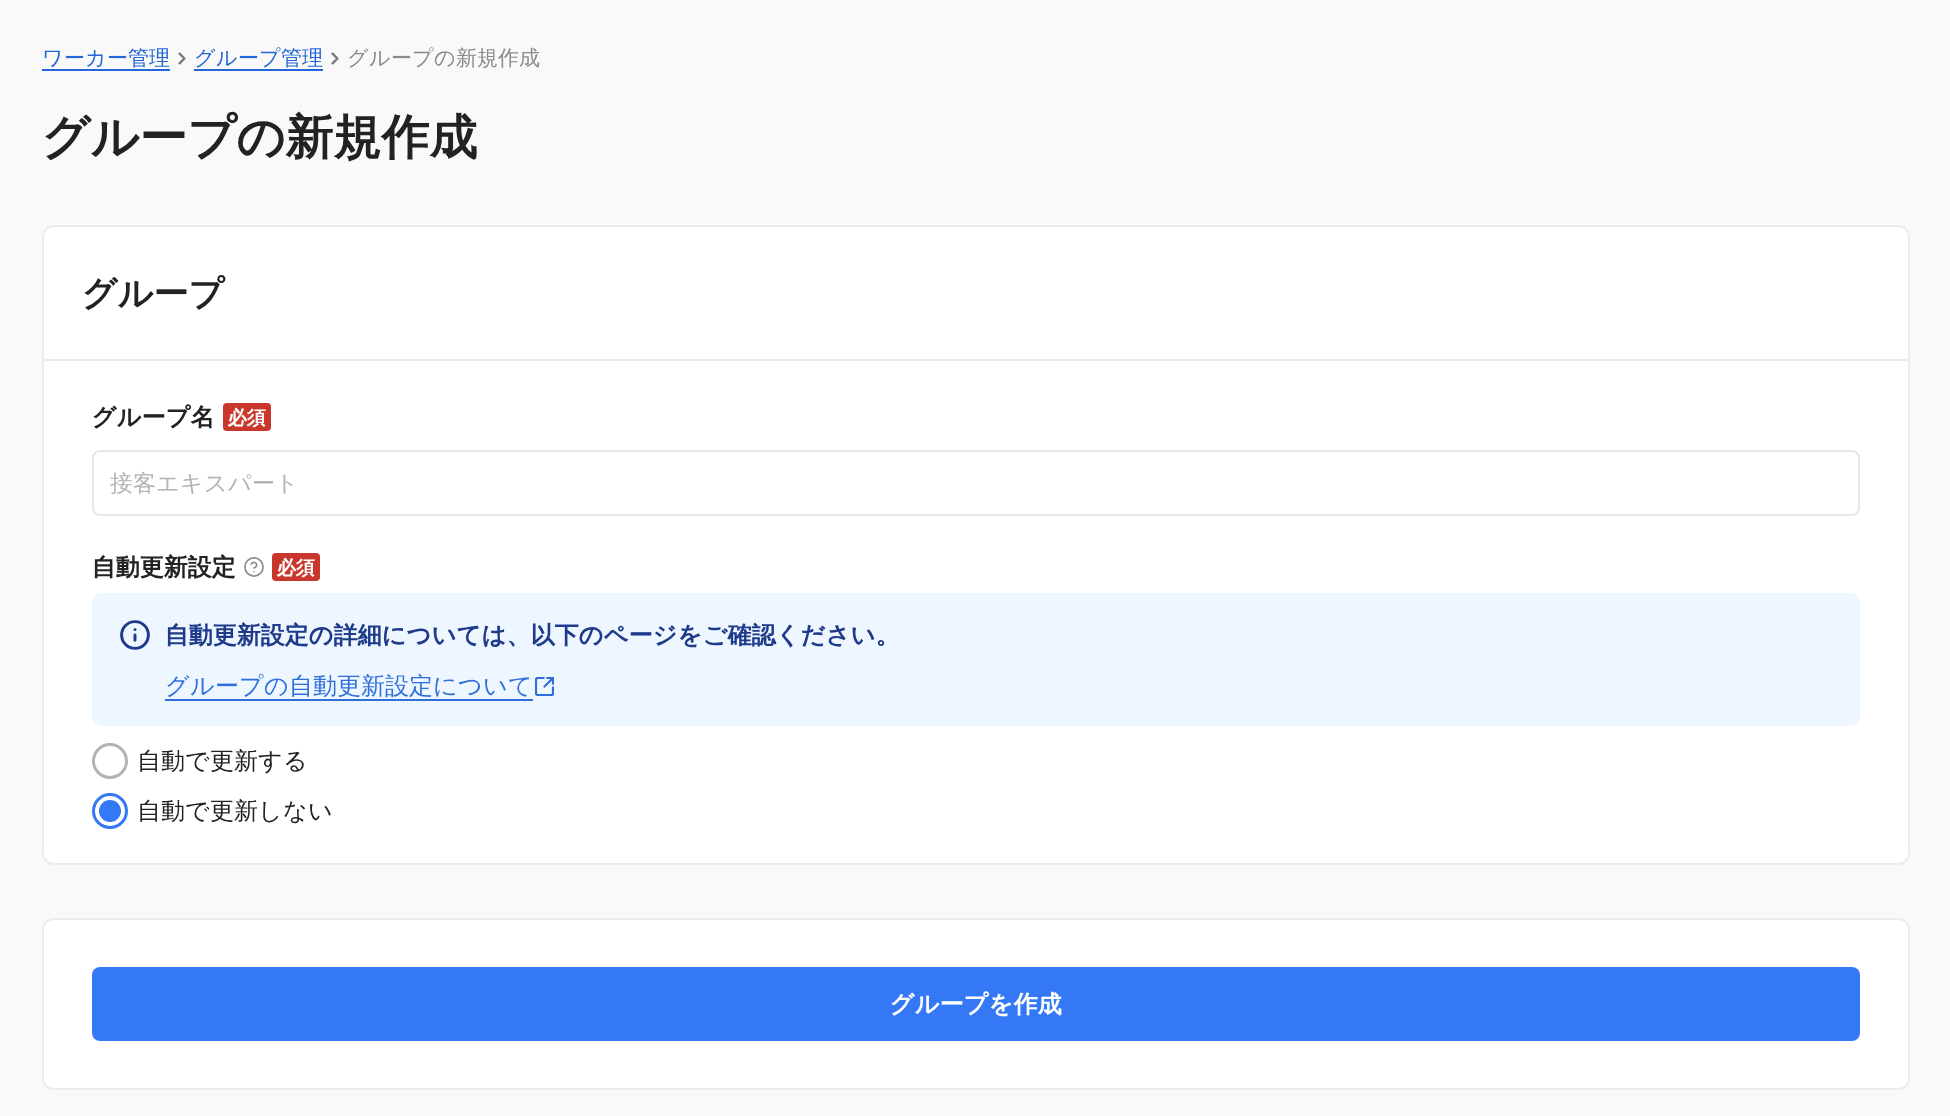 This screenshot has height=1116, width=1950. I want to click on breadcrumb-link: ワーカー管理, so click(106, 58).